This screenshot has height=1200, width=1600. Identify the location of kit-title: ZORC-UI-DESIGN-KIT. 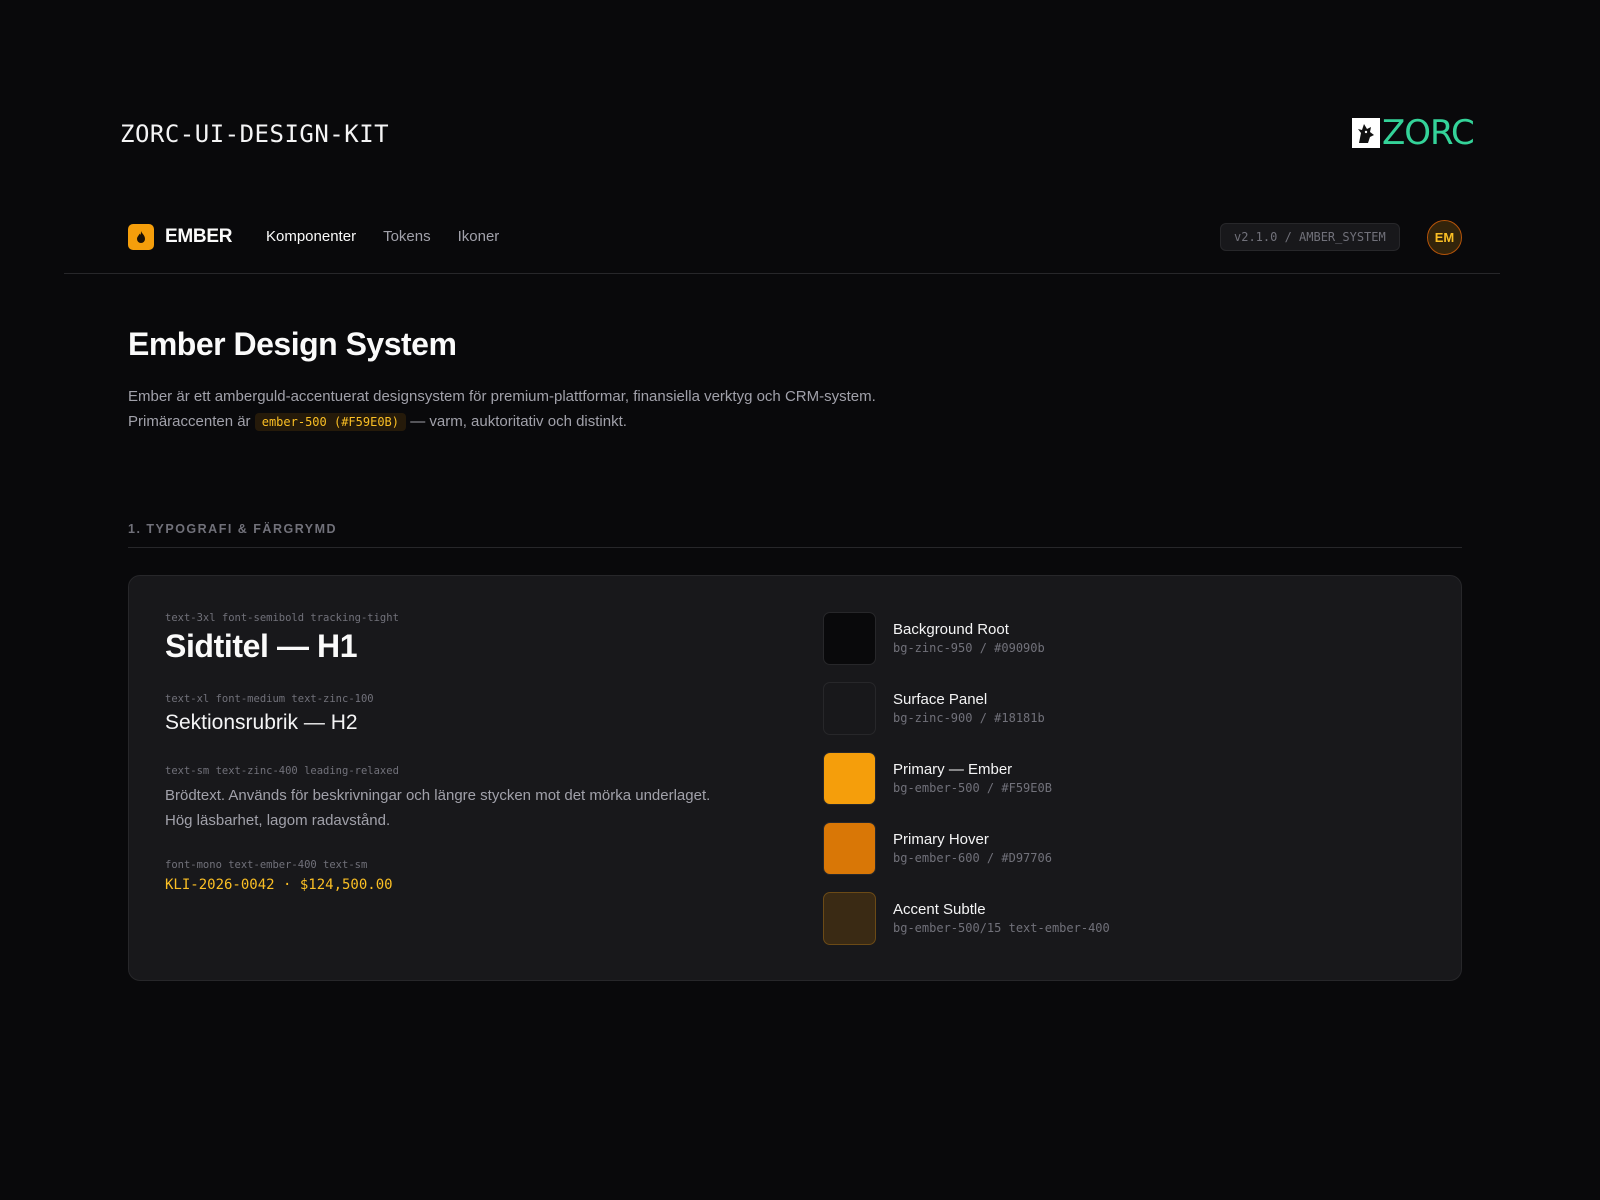
(255, 134).